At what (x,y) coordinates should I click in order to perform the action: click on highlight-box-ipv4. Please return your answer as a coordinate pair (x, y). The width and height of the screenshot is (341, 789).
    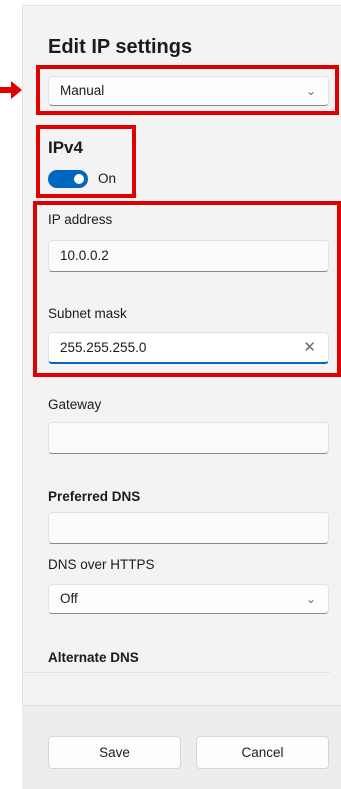
    Looking at the image, I should click on (86, 161).